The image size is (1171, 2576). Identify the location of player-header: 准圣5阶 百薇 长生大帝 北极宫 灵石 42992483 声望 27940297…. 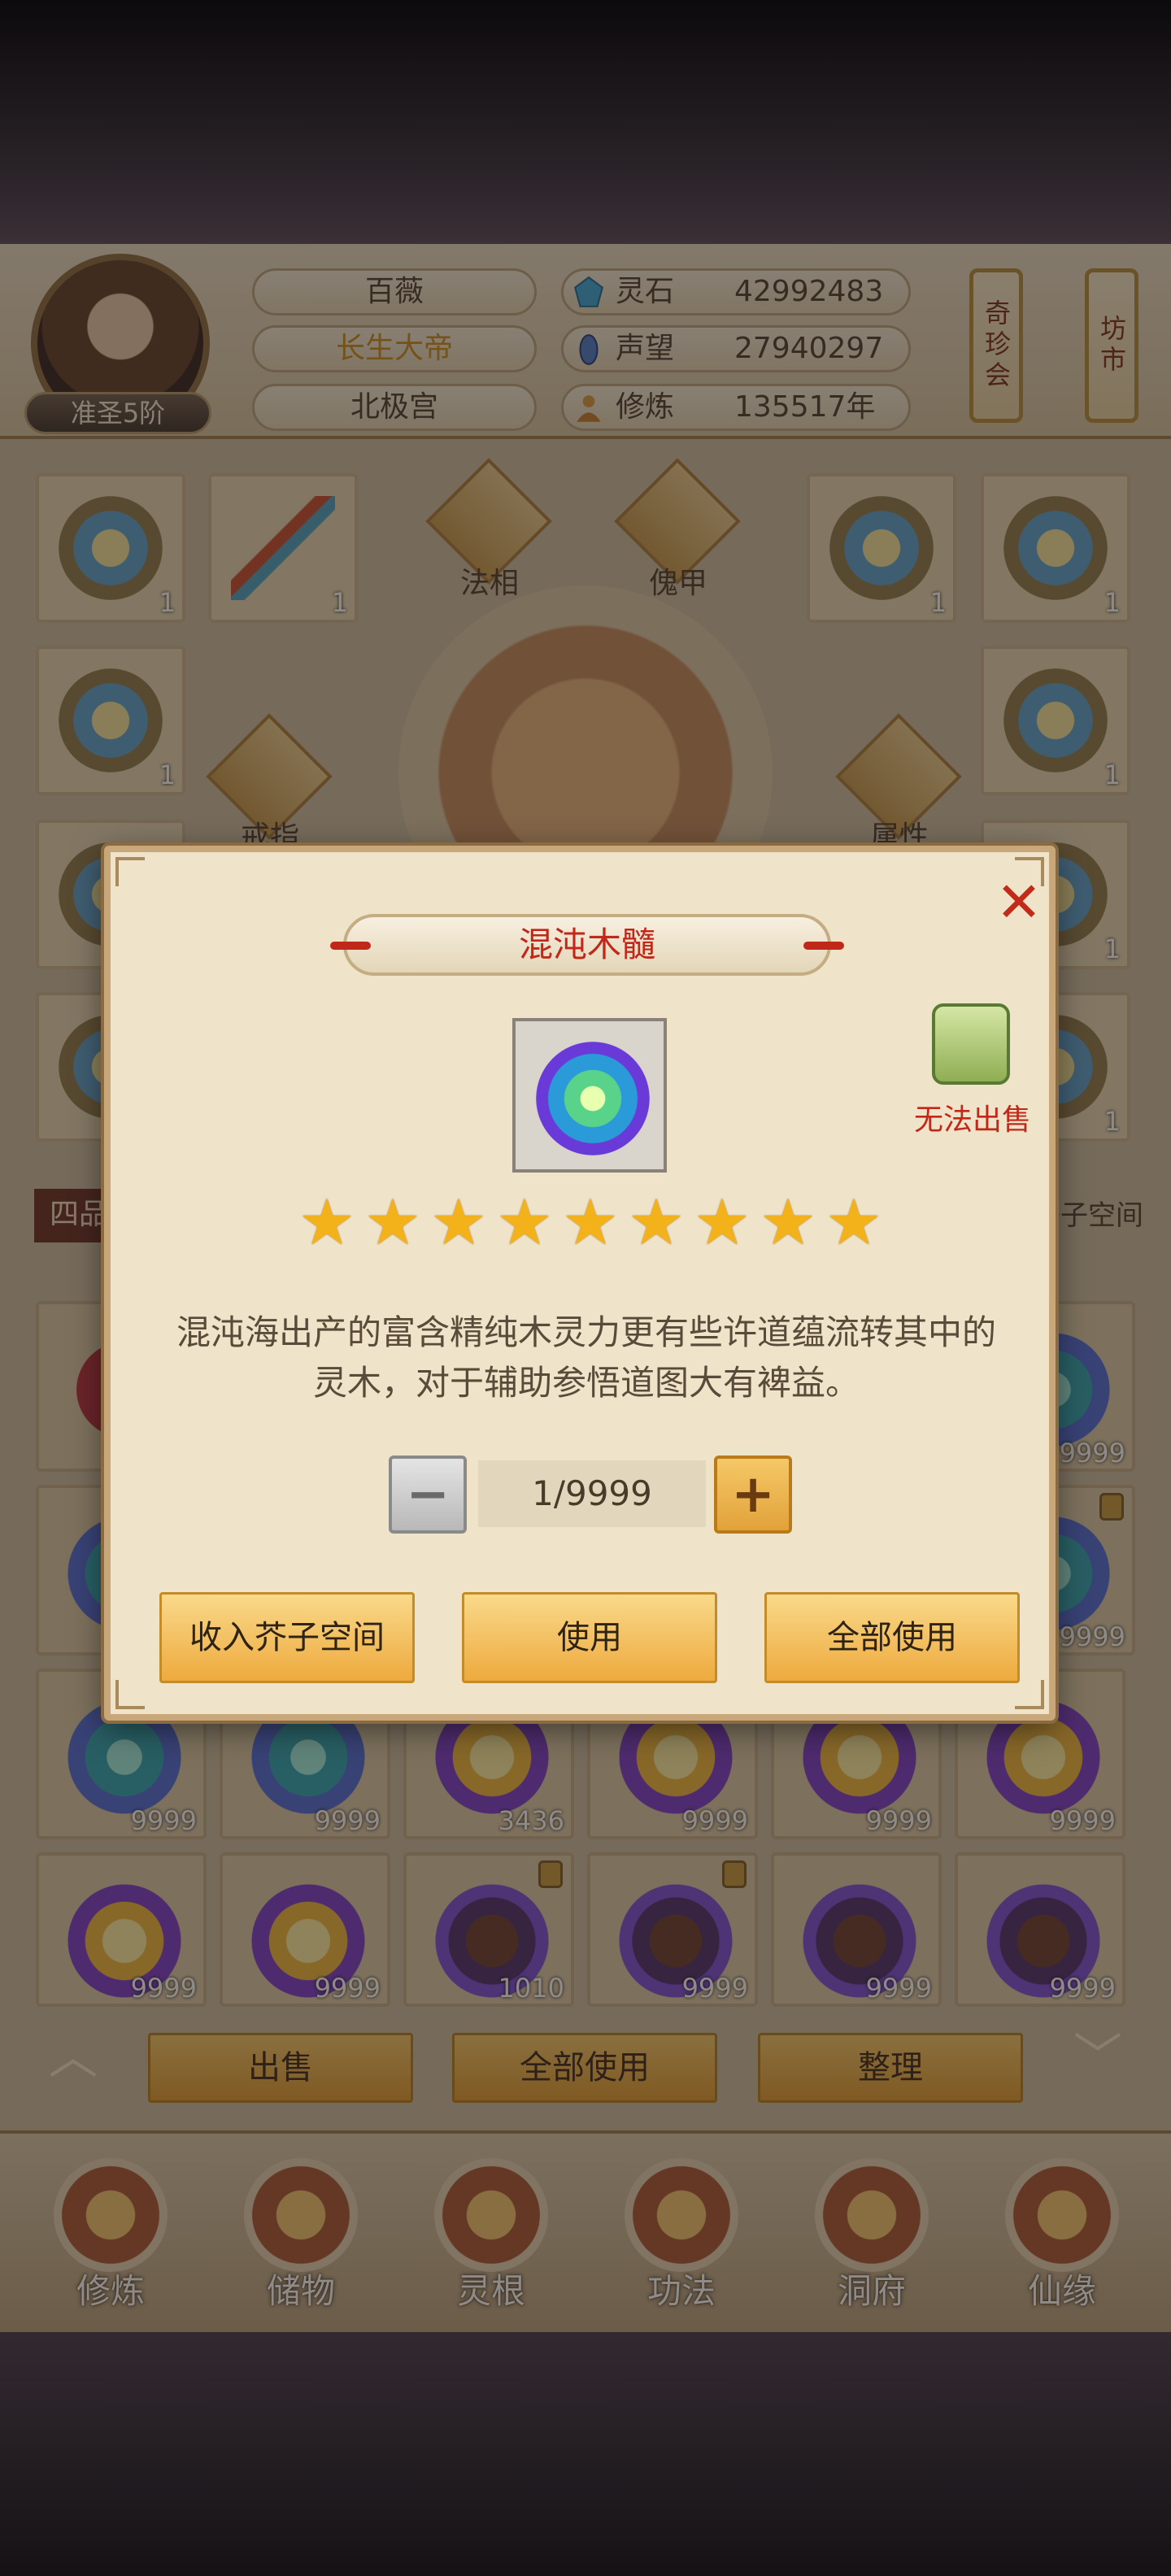
(585, 341).